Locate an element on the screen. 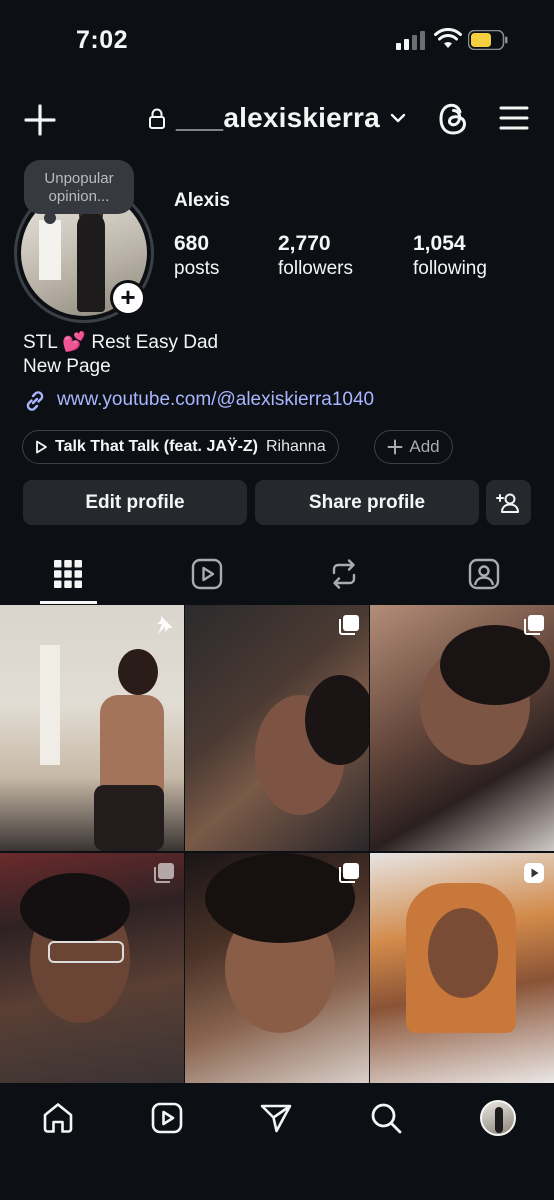  create-plus-icon is located at coordinates (40, 120).